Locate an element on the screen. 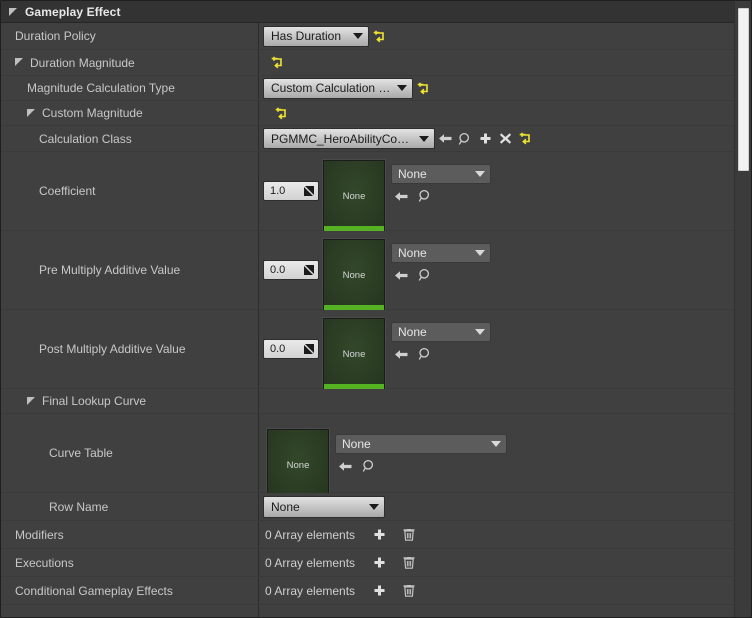 This screenshot has height=618, width=752. property-value-cell: 0.0 None None is located at coordinates (505, 271).